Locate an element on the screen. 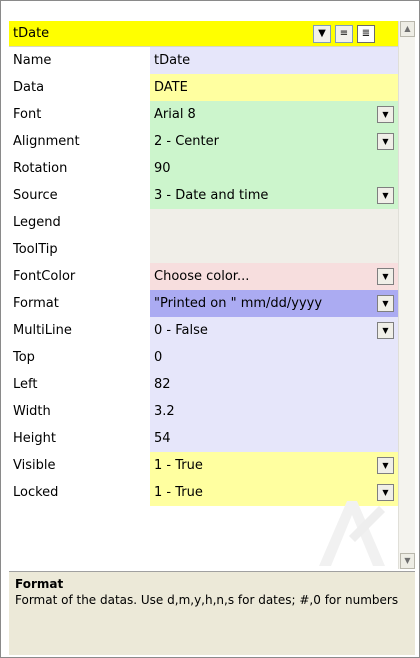 This screenshot has height=658, width=420. property-label: FontColor is located at coordinates (79, 276).